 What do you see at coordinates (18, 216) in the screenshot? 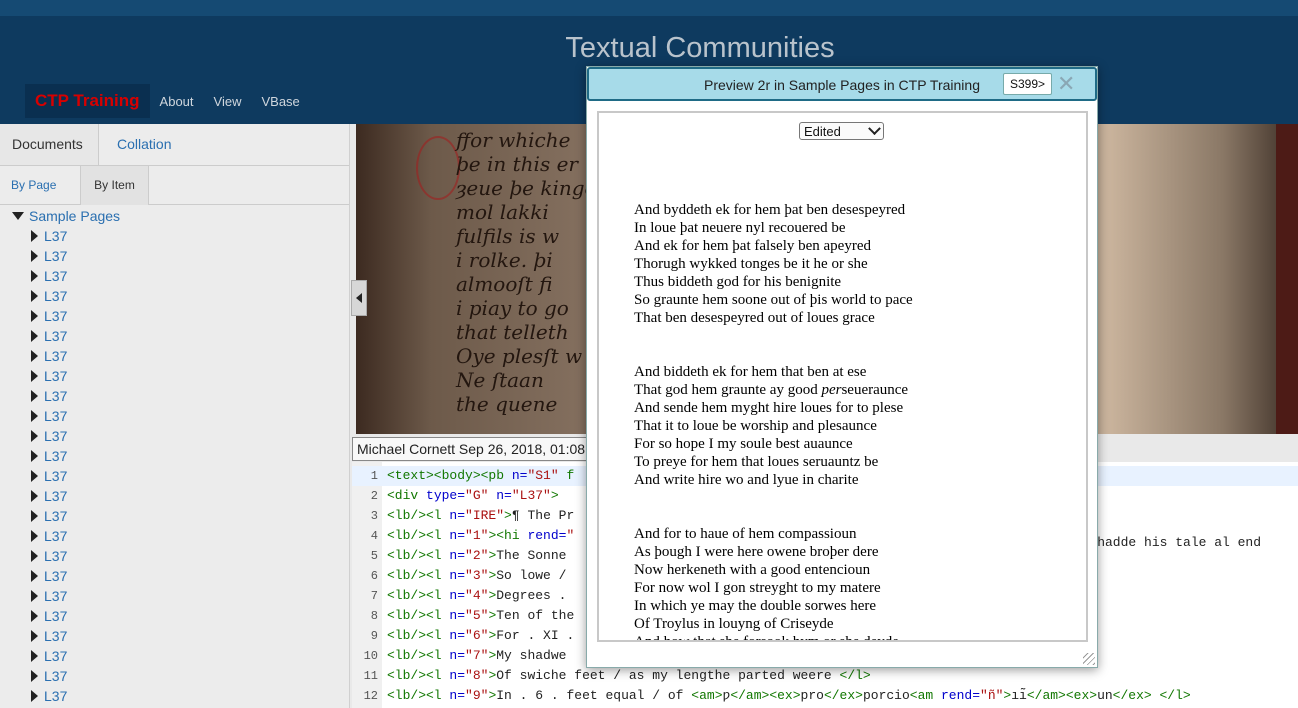
I see `expanded-triangle-icon` at bounding box center [18, 216].